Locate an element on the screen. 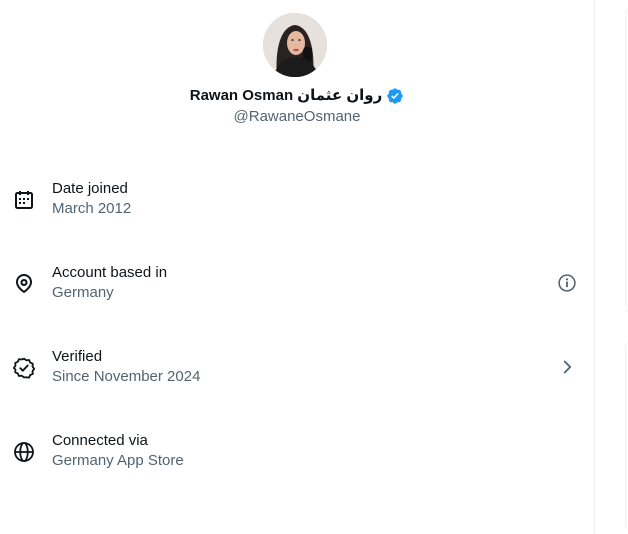 The image size is (628, 534). user-handle: @RawaneOsmane is located at coordinates (297, 117).